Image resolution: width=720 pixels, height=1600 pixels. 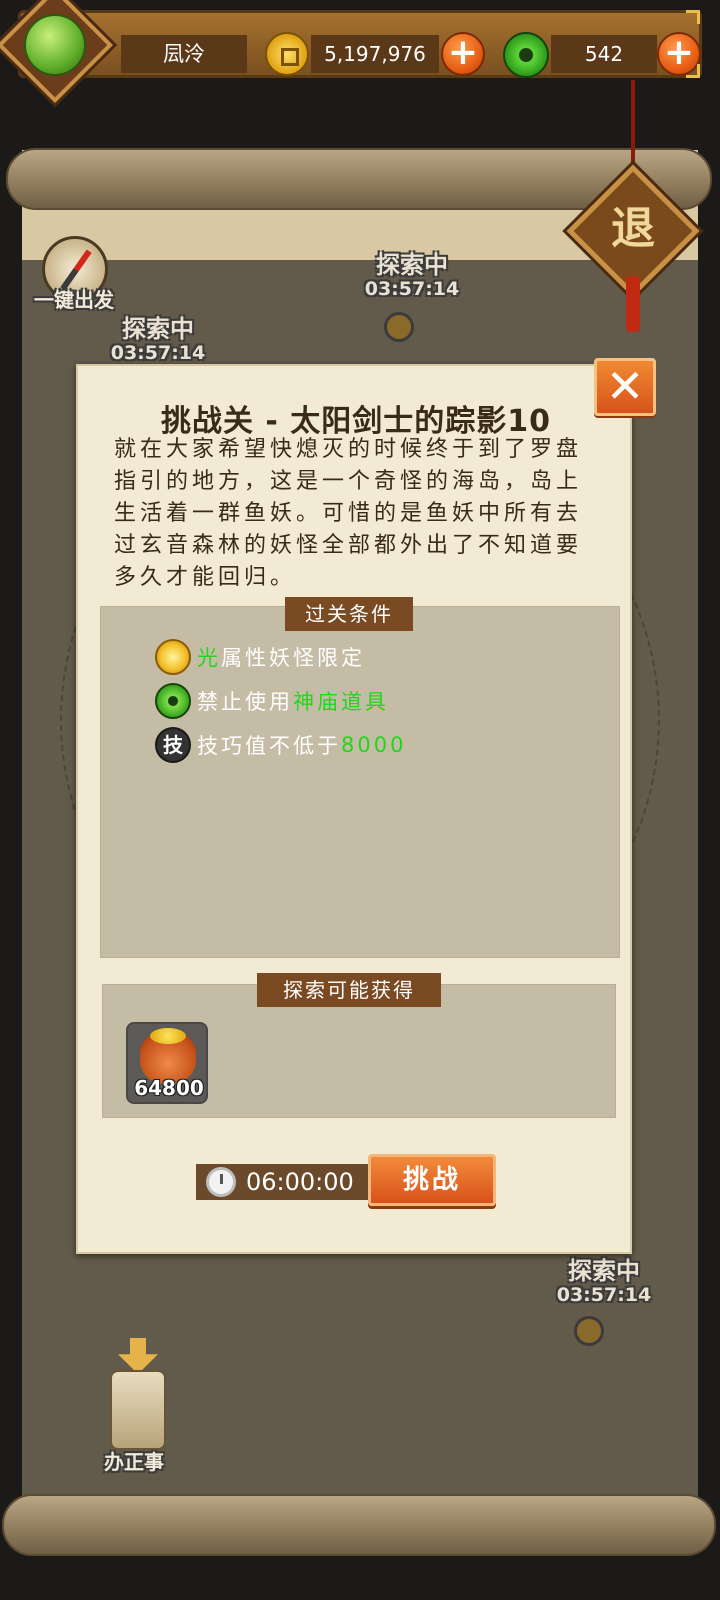 I want to click on rewards-title: 探索可能获得, so click(x=349, y=990).